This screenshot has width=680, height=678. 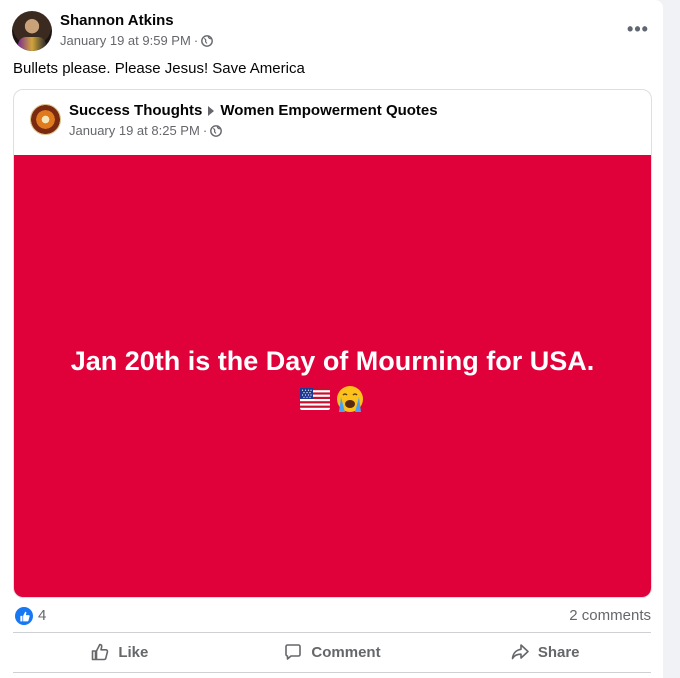 I want to click on more-options-icon: •••, so click(x=638, y=29).